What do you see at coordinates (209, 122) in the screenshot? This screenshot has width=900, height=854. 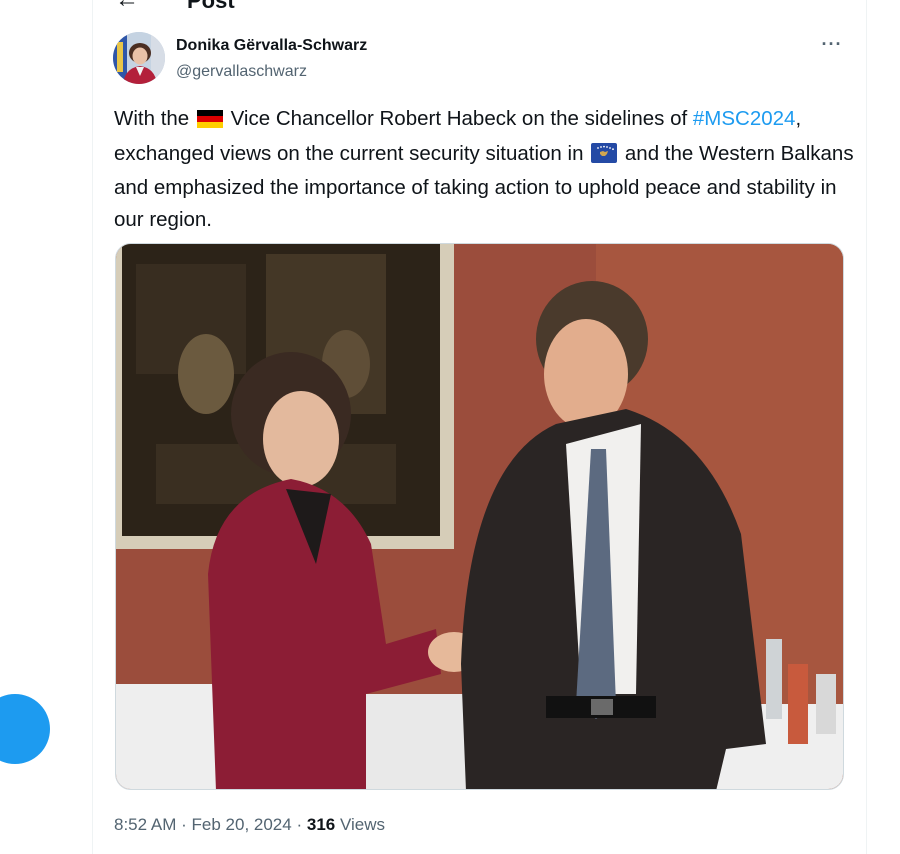 I see `germany-flag-icon` at bounding box center [209, 122].